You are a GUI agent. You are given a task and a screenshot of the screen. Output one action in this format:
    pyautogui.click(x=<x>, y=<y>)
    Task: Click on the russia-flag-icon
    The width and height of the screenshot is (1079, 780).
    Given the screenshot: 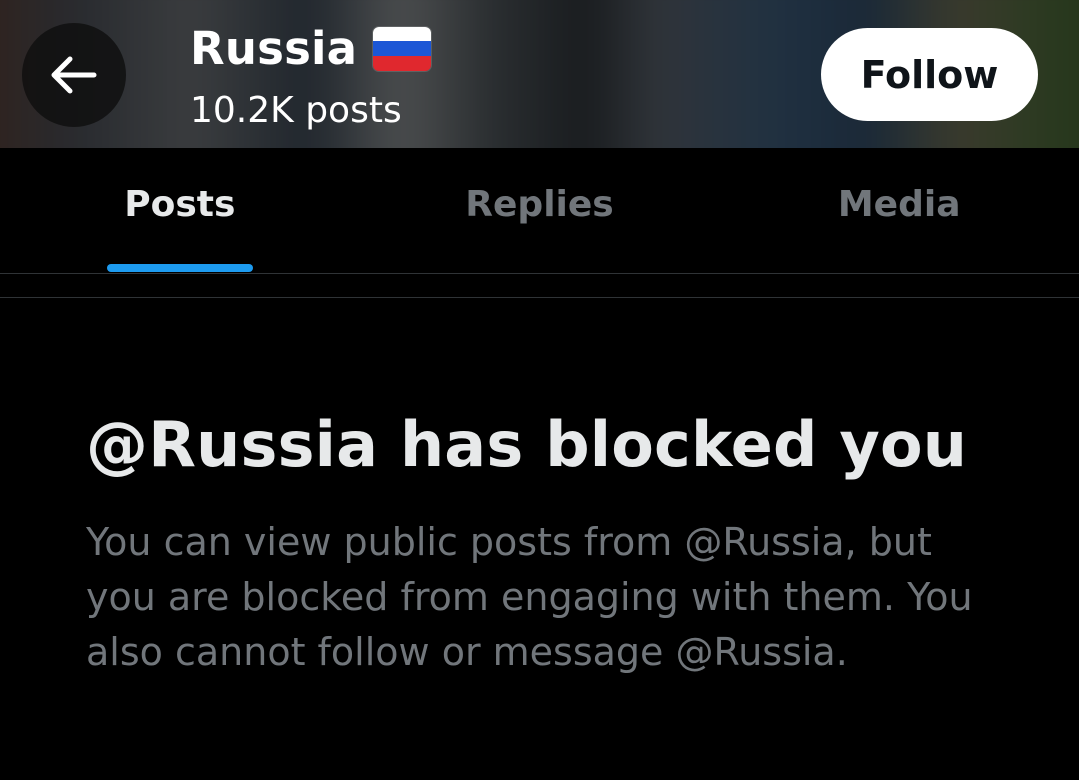 What is the action you would take?
    pyautogui.click(x=402, y=48)
    